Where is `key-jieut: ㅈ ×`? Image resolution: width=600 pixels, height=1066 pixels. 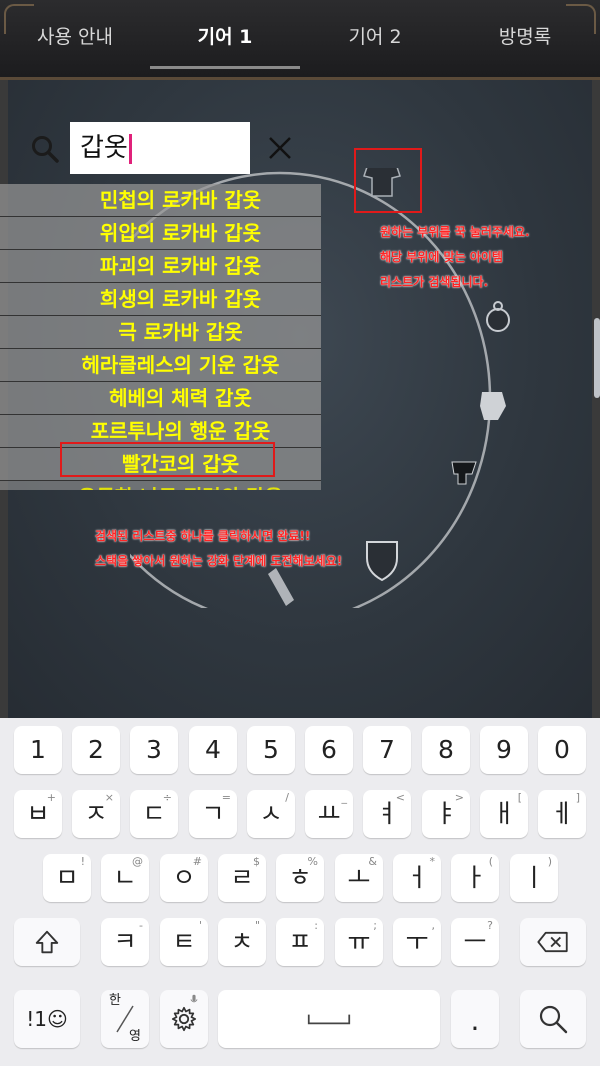
key-jieut: ㅈ × is located at coordinates (96, 814).